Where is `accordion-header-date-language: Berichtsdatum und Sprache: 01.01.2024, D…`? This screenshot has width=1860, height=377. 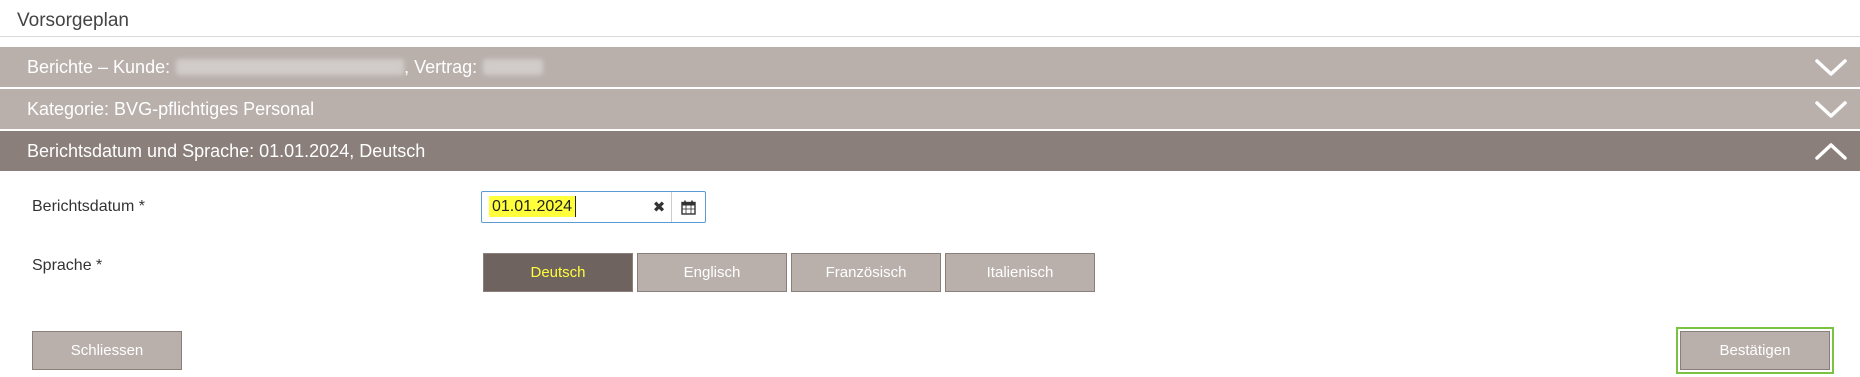 accordion-header-date-language: Berichtsdatum und Sprache: 01.01.2024, D… is located at coordinates (930, 151).